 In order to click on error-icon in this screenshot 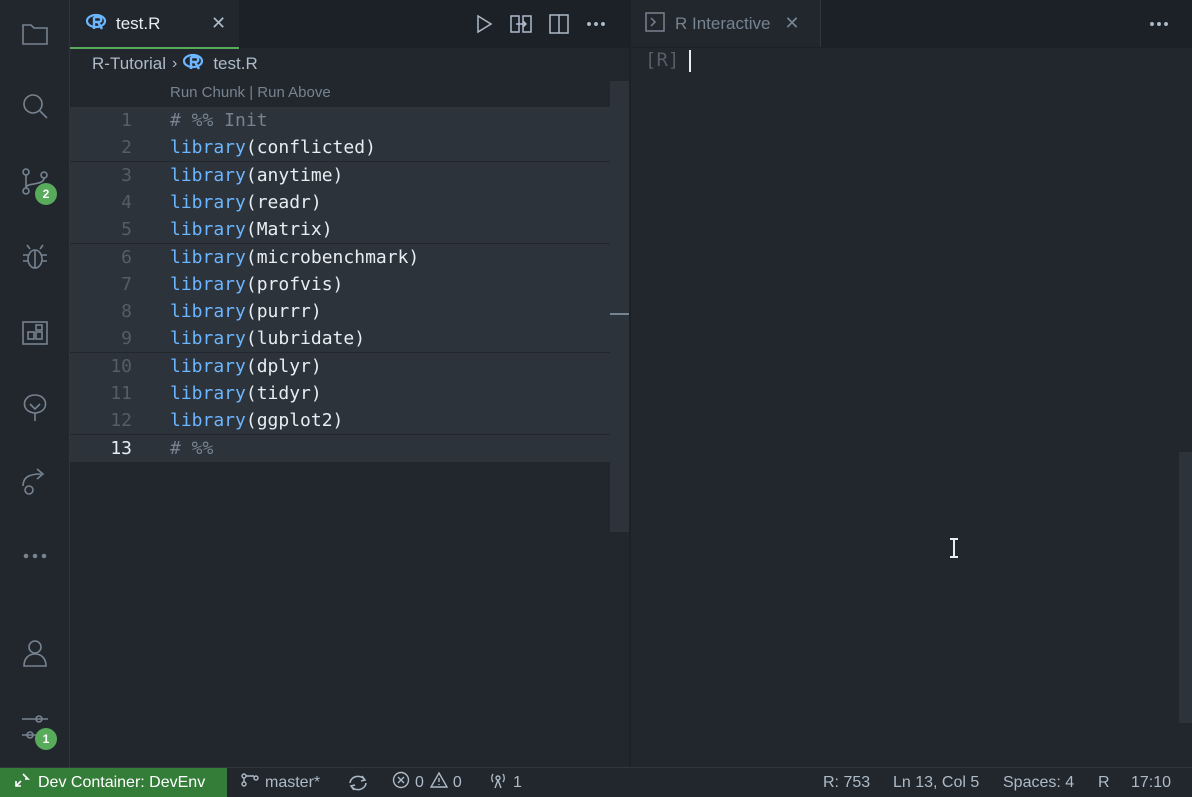, I will do `click(401, 782)`.